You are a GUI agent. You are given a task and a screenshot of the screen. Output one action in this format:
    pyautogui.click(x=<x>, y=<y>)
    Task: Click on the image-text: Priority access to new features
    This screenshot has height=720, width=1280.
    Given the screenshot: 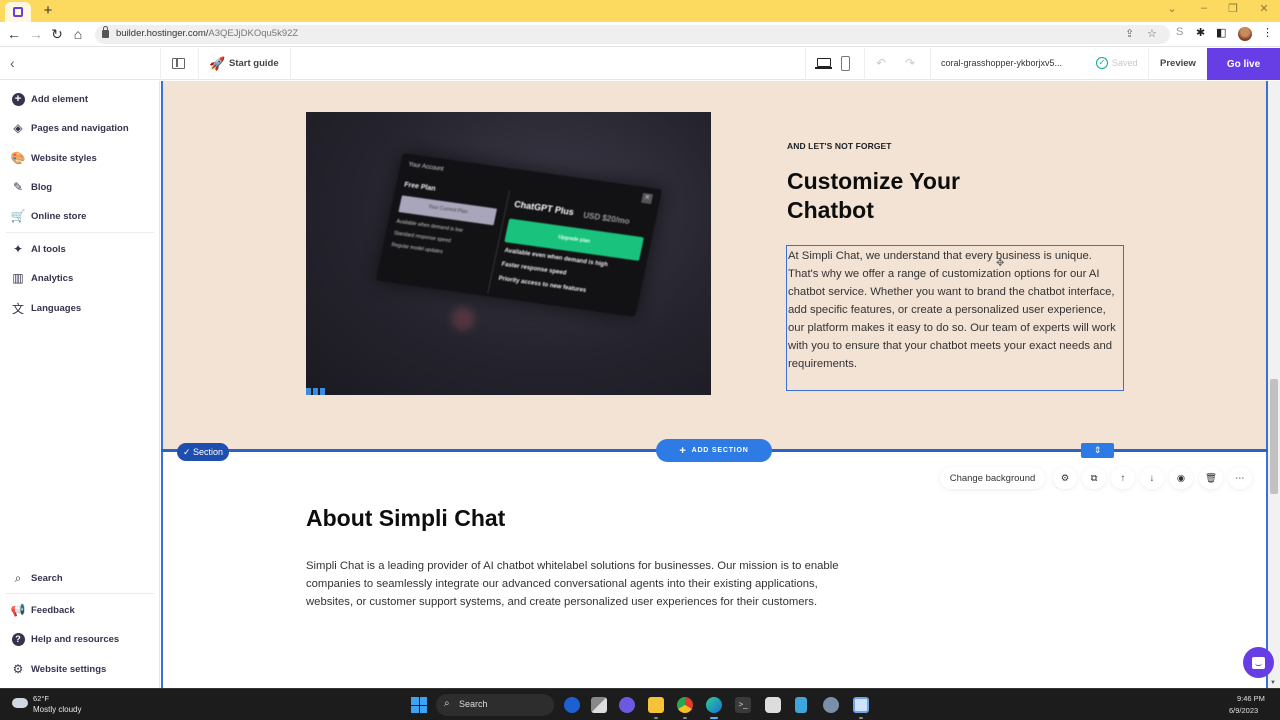 What is the action you would take?
    pyautogui.click(x=542, y=284)
    